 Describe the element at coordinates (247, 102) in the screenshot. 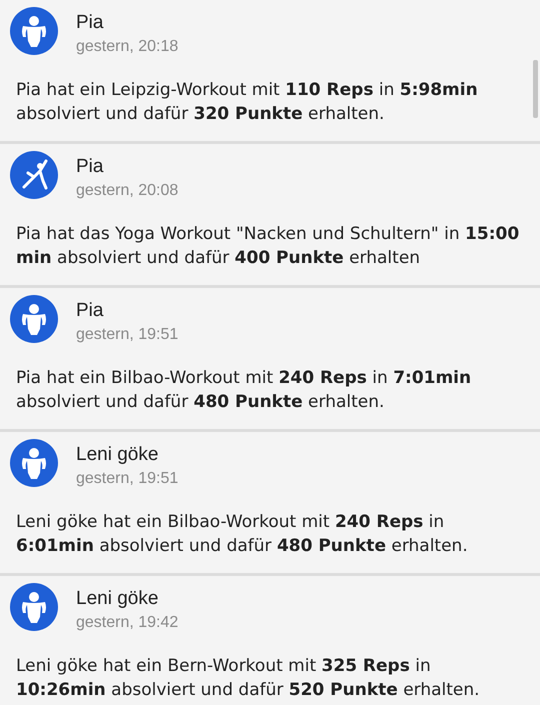

I see `activity-message: Pia hat ein Leipzig-Workout mit 110 Reps in 5:98min absolviert und dafür 320 Punkte erhalten.` at that location.